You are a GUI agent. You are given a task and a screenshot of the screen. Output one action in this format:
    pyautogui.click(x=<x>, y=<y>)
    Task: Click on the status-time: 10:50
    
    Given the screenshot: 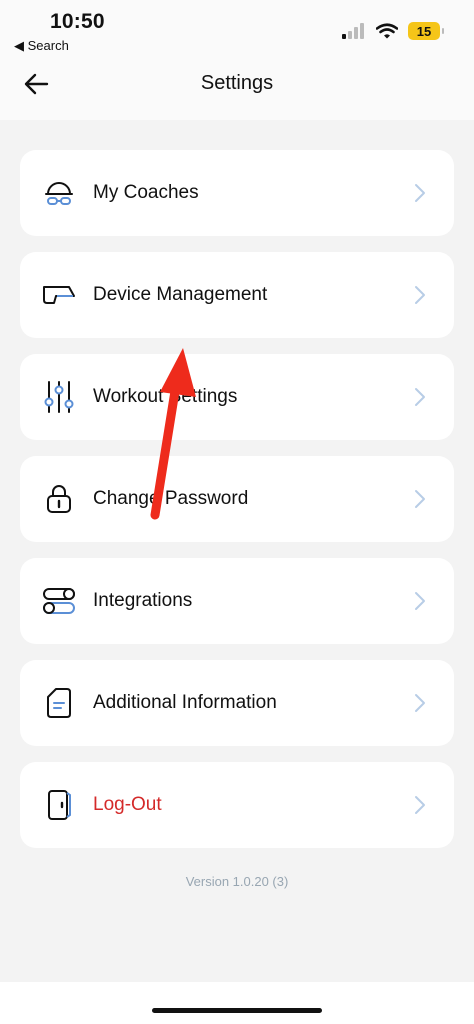 What is the action you would take?
    pyautogui.click(x=77, y=21)
    